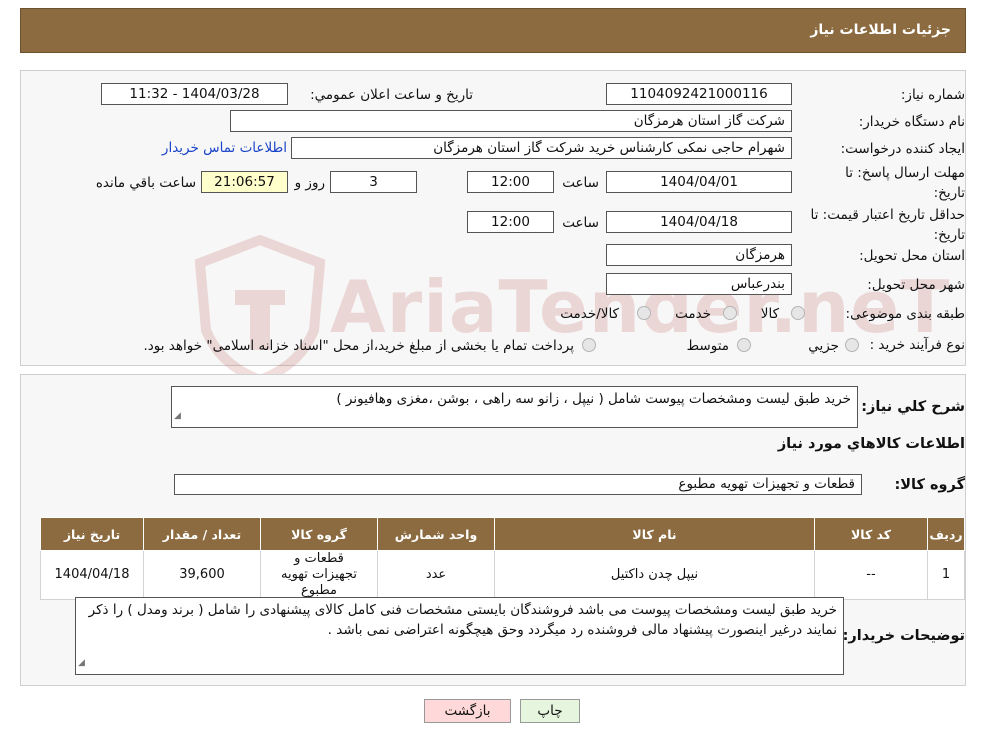  Describe the element at coordinates (436, 575) in the screenshot. I see `cell-unit: عدد` at that location.